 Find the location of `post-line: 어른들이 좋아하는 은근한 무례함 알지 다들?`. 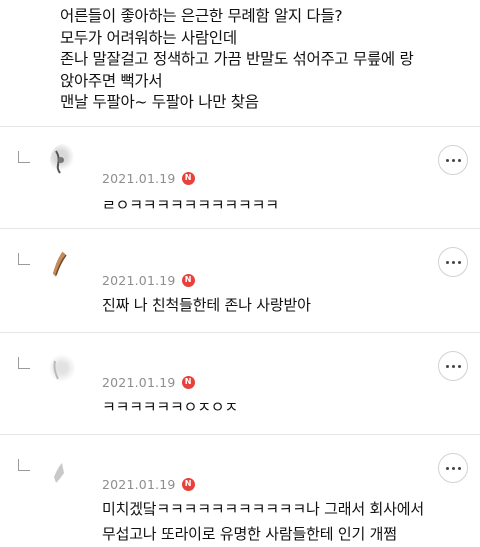

post-line: 어른들이 좋아하는 은근한 무례함 알지 다들? is located at coordinates (201, 16).